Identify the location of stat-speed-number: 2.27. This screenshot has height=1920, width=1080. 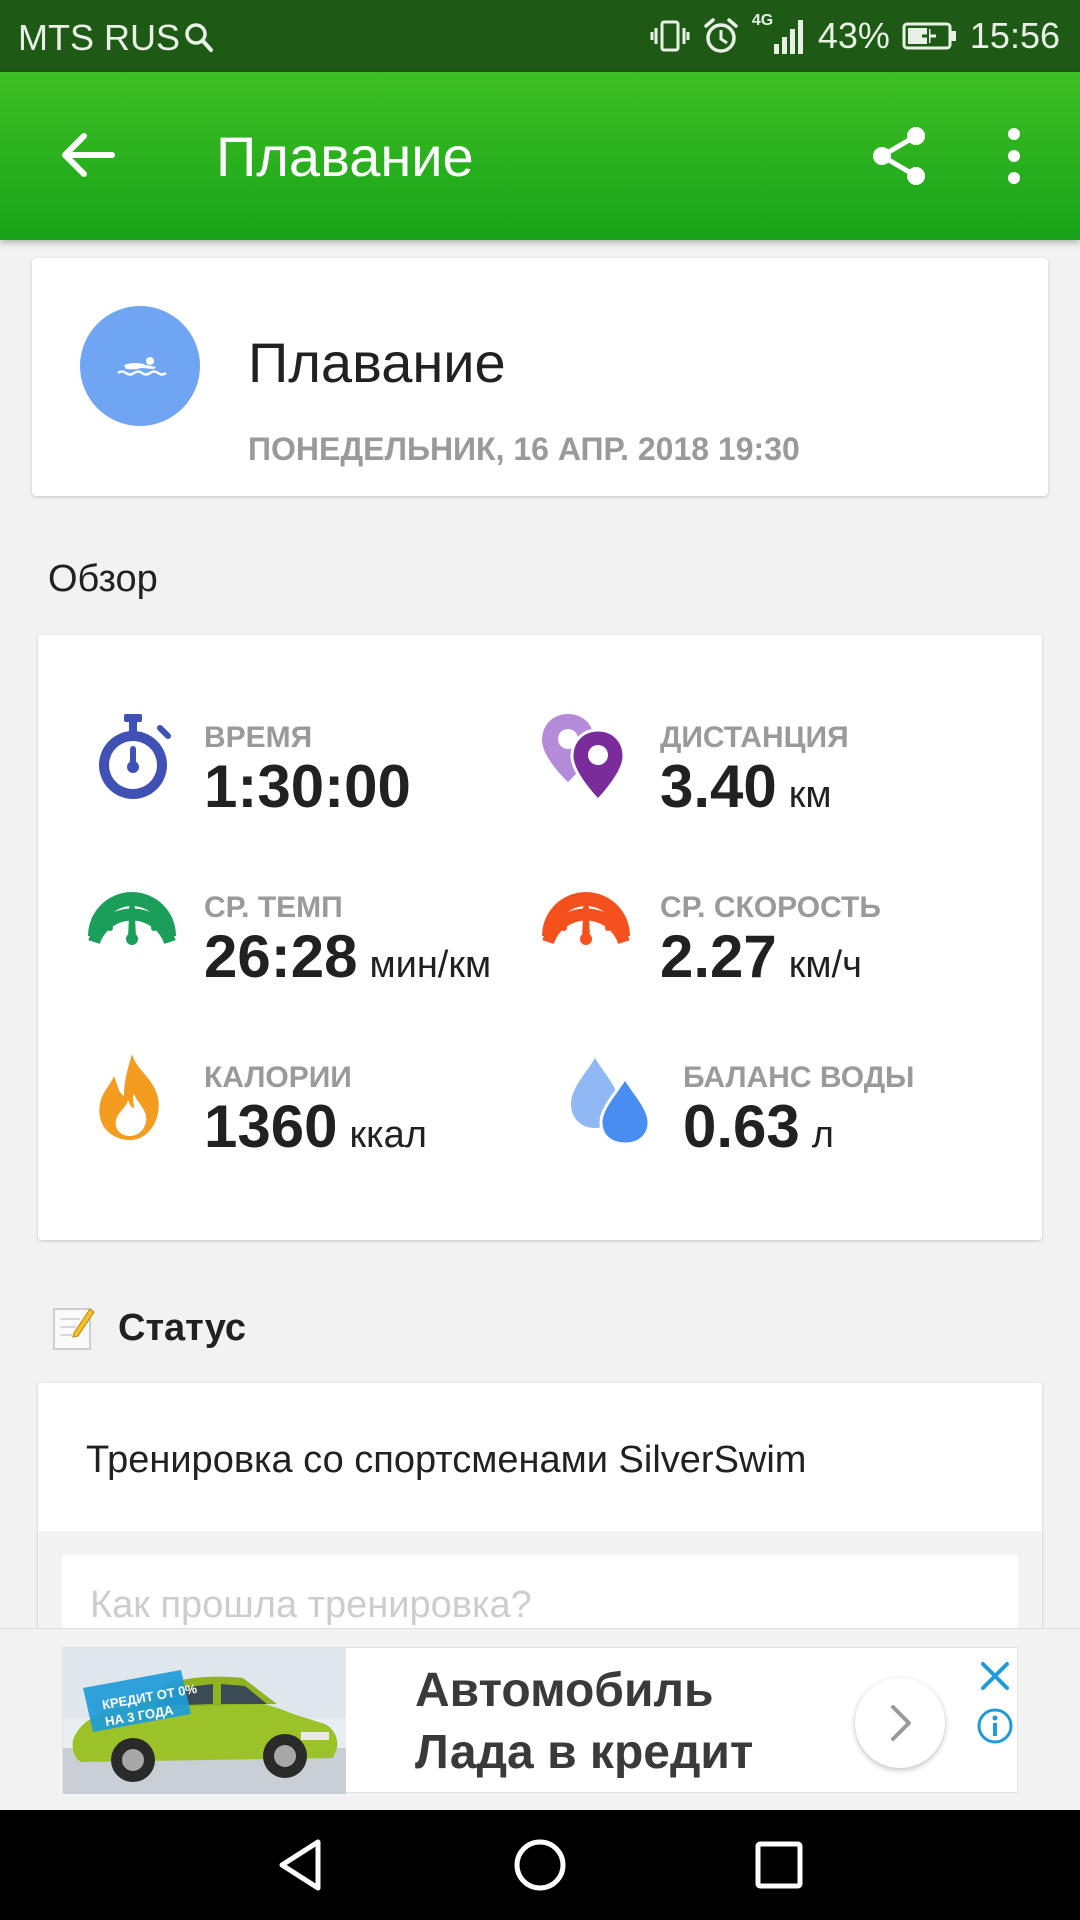
(718, 956).